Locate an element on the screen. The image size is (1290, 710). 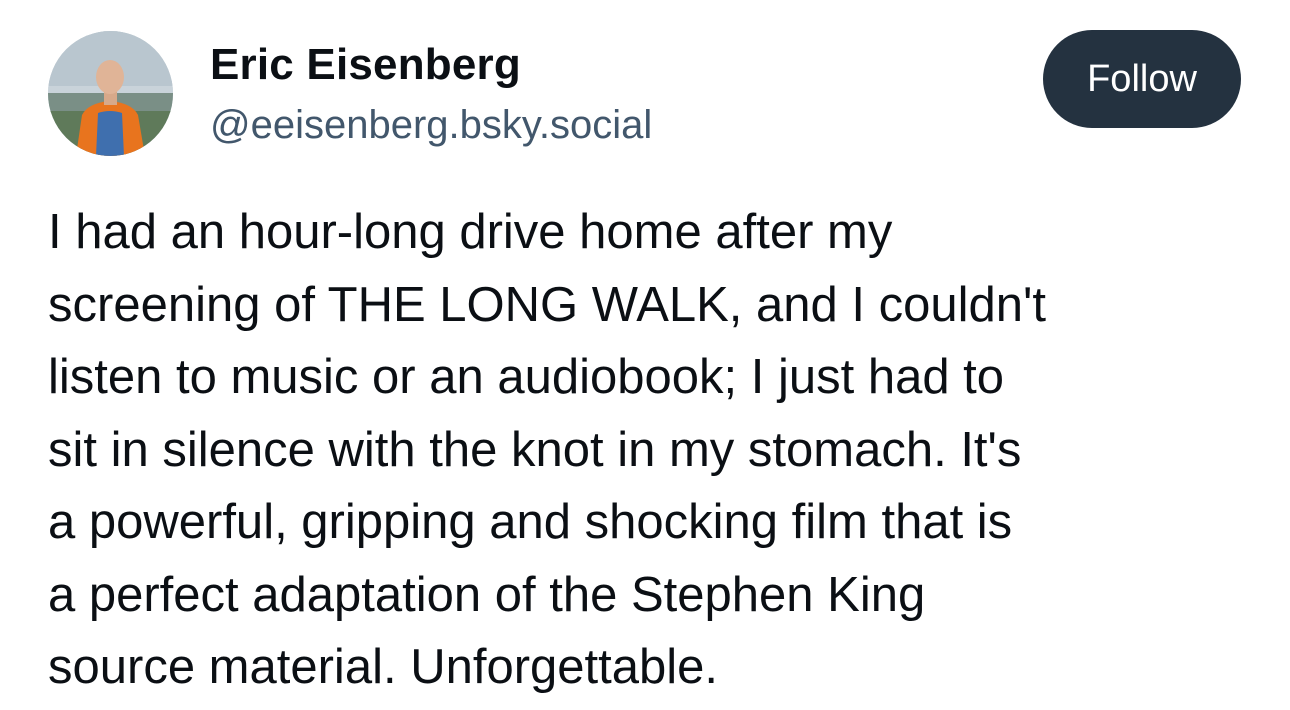
author-avatar is located at coordinates (110, 93).